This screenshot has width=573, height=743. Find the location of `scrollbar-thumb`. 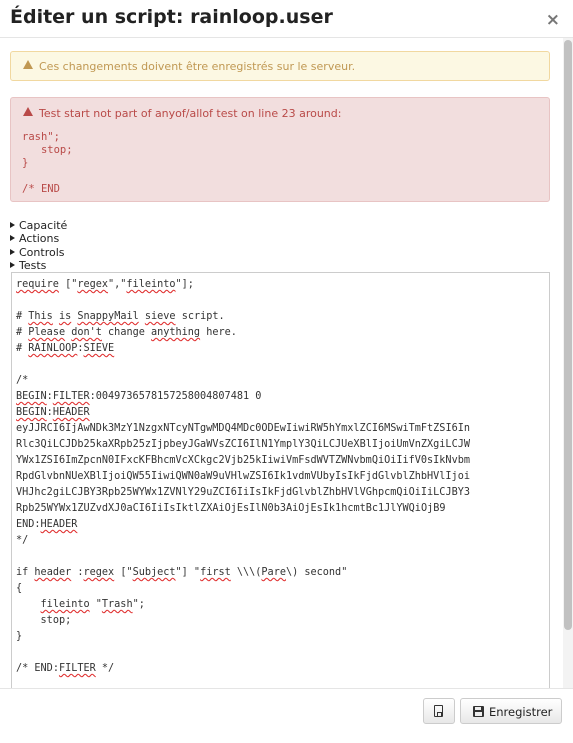

scrollbar-thumb is located at coordinates (568, 335).